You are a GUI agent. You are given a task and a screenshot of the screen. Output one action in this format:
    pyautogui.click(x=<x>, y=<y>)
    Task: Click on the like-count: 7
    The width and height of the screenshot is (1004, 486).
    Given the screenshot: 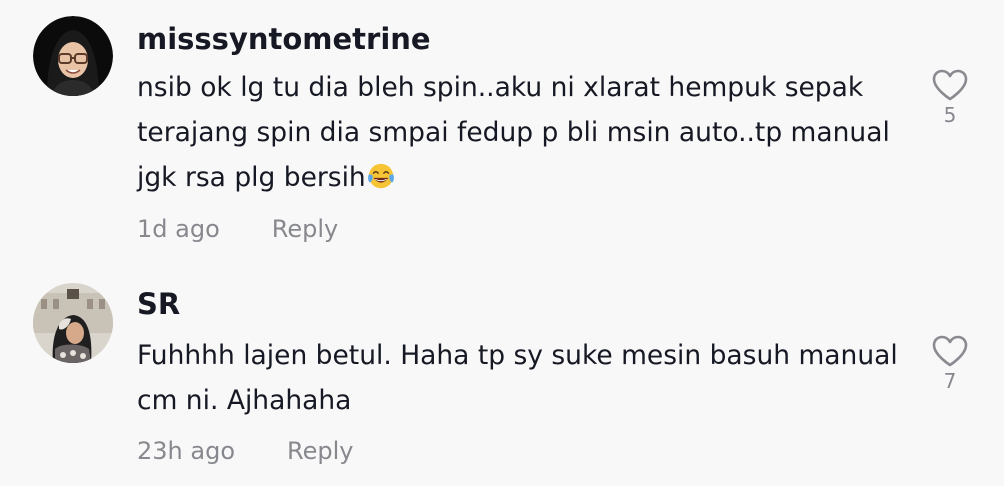 What is the action you would take?
    pyautogui.click(x=950, y=381)
    